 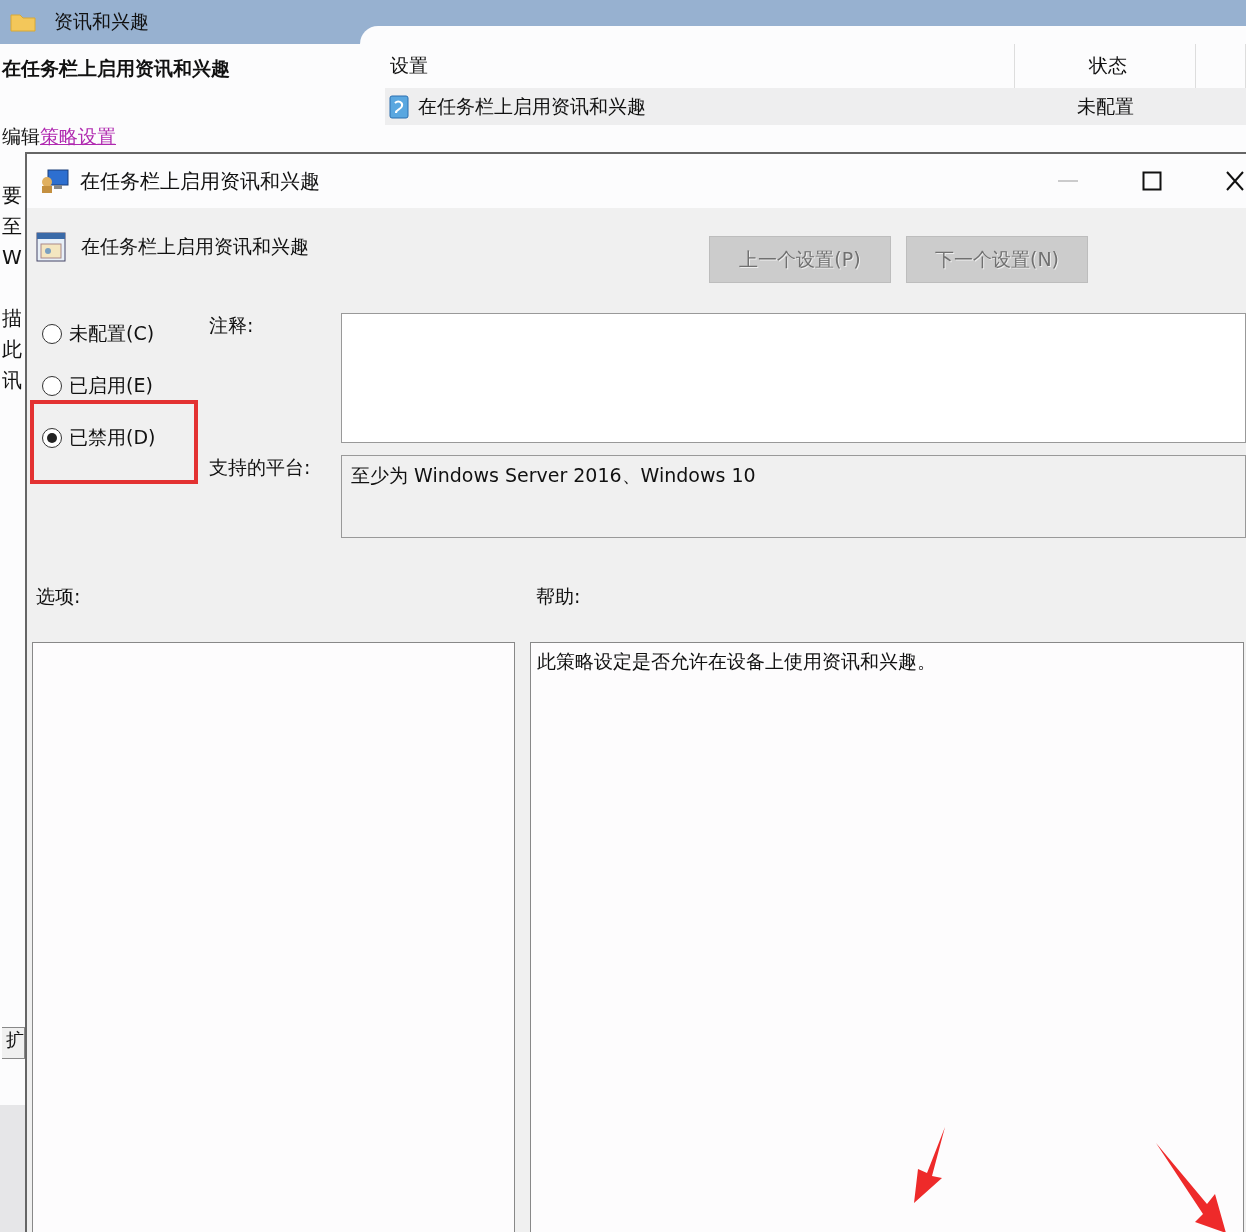 What do you see at coordinates (1105, 106) in the screenshot?
I see `table-cell-text: 未配置` at bounding box center [1105, 106].